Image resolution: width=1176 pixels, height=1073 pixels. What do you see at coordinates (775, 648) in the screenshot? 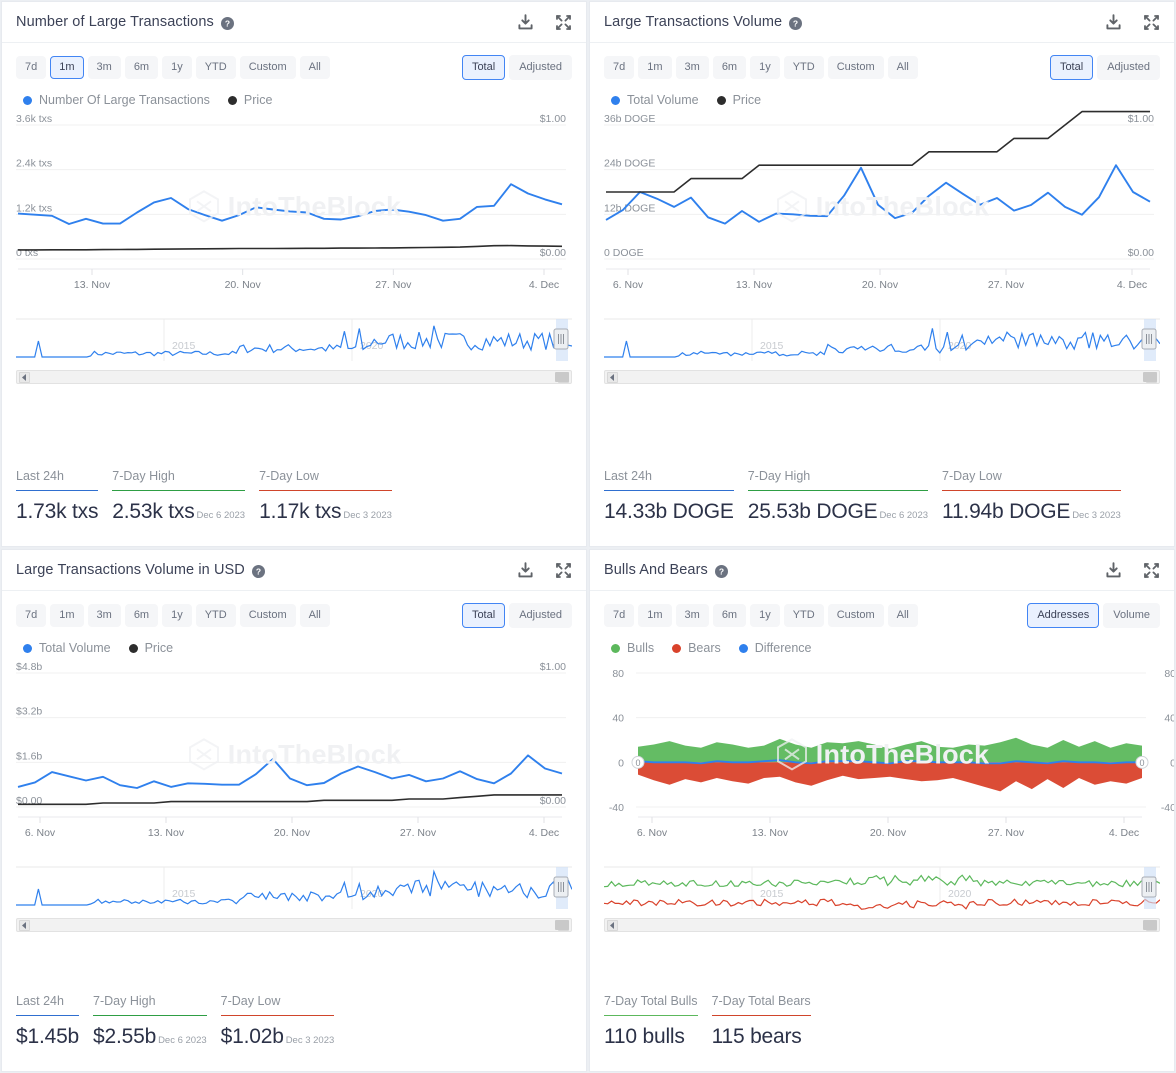
I see `legend-item: Difference` at bounding box center [775, 648].